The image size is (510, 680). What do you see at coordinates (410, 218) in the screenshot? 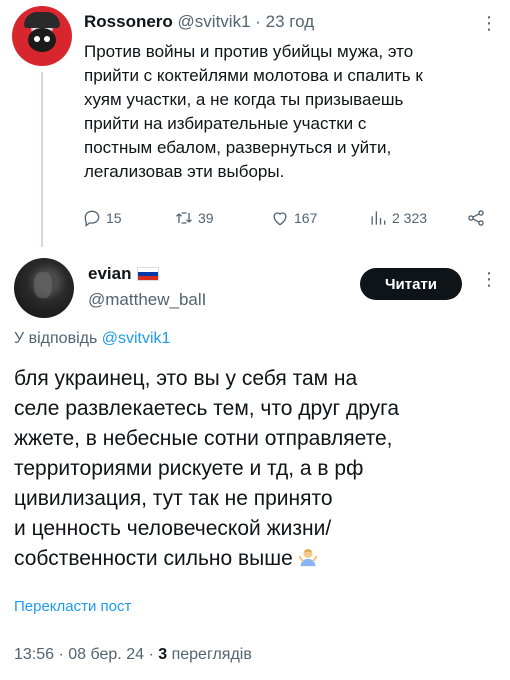
I see `views-count: 2 323` at bounding box center [410, 218].